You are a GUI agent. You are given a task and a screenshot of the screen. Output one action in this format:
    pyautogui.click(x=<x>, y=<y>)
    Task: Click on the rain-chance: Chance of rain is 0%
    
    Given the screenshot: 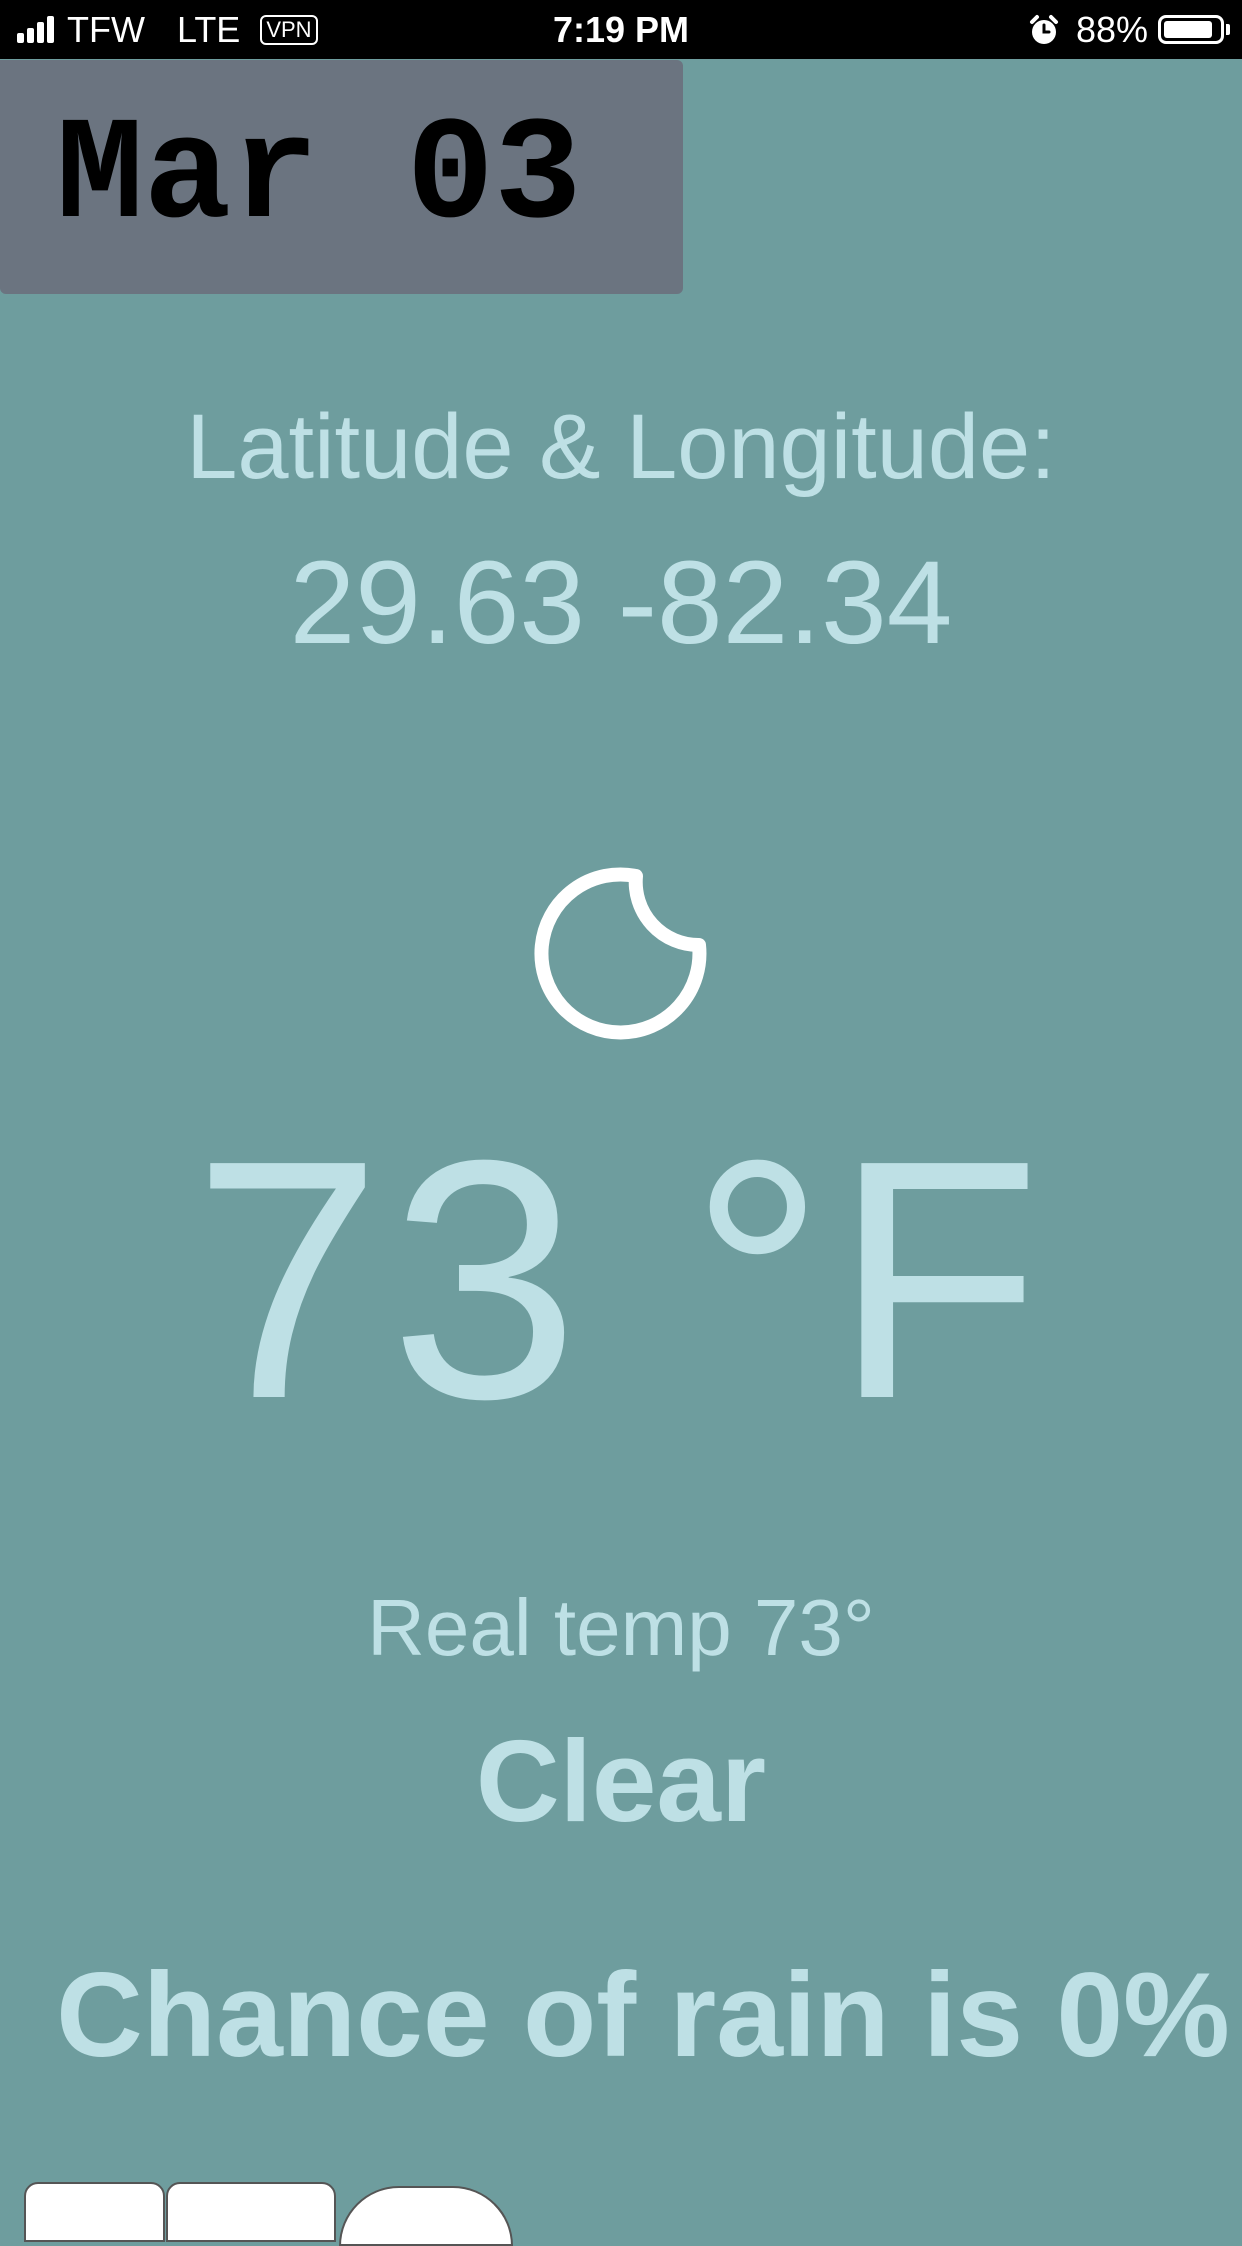 What is the action you would take?
    pyautogui.click(x=643, y=2015)
    